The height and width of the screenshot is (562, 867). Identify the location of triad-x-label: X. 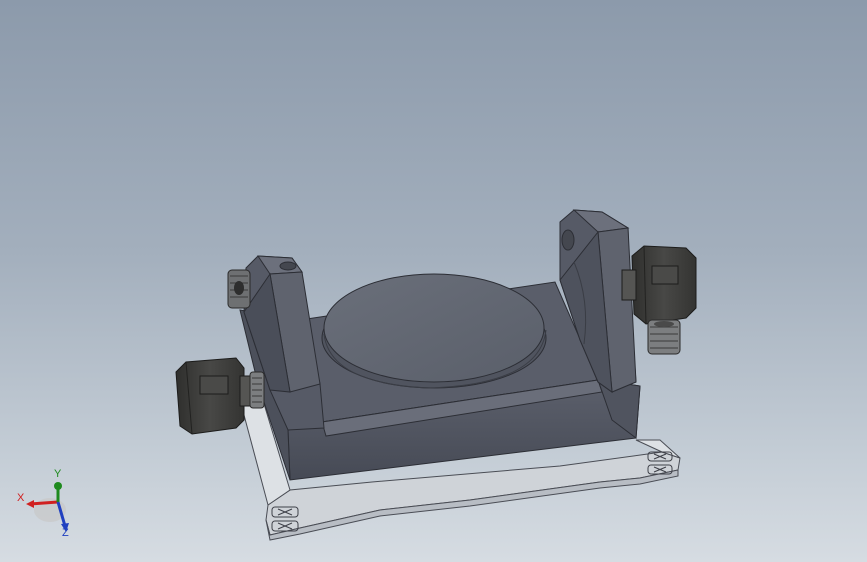
(21, 498).